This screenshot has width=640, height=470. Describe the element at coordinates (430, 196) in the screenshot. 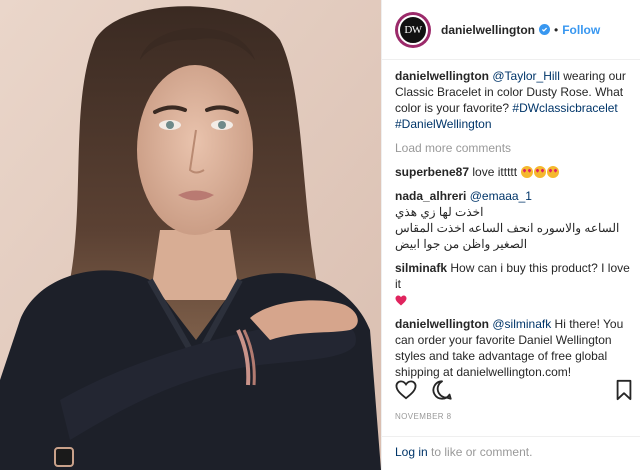

I see `comment-username: nada_alhreri` at that location.